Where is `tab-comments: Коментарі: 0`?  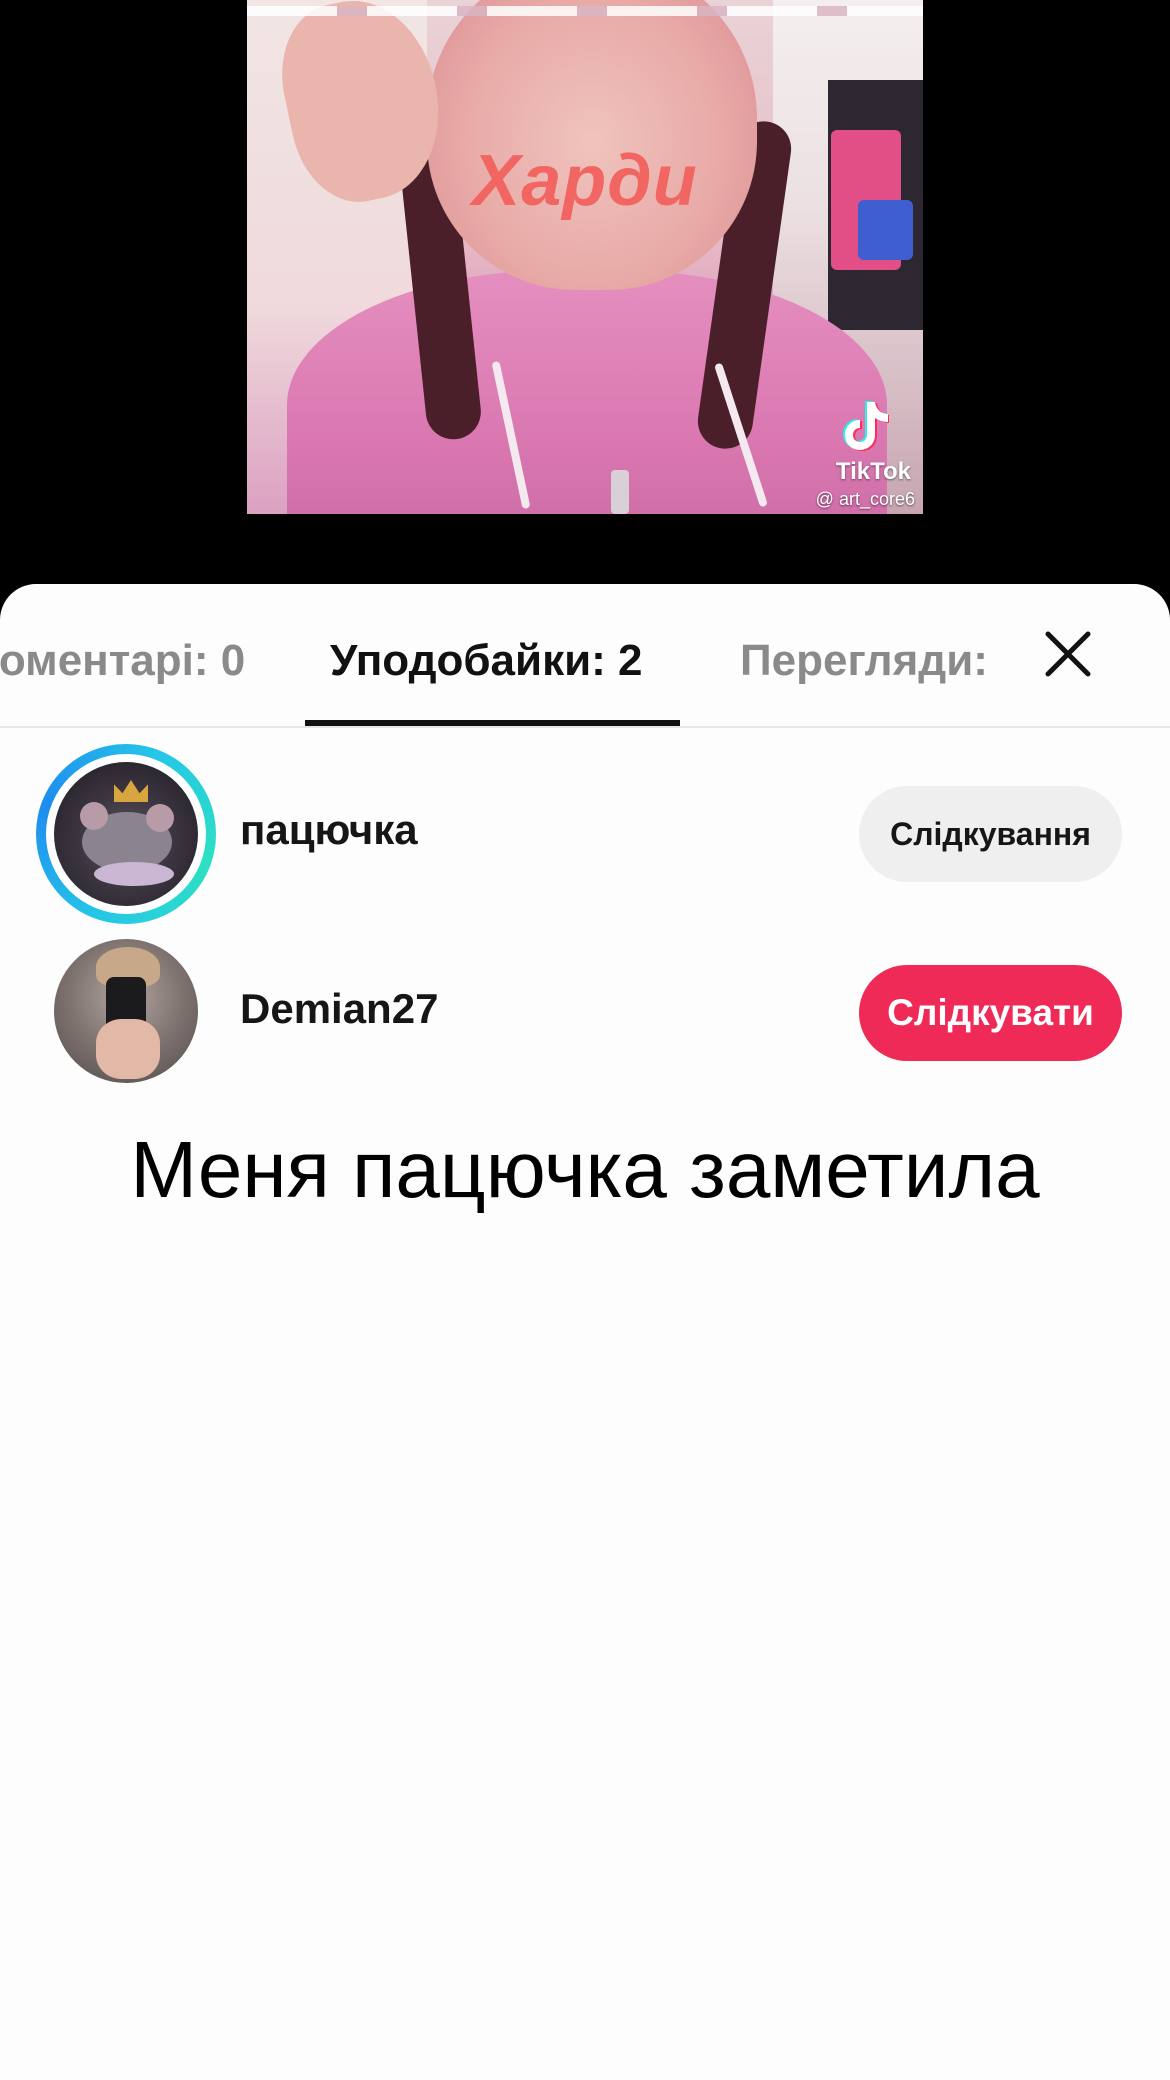 tab-comments: Коментарі: 0 is located at coordinates (122, 666).